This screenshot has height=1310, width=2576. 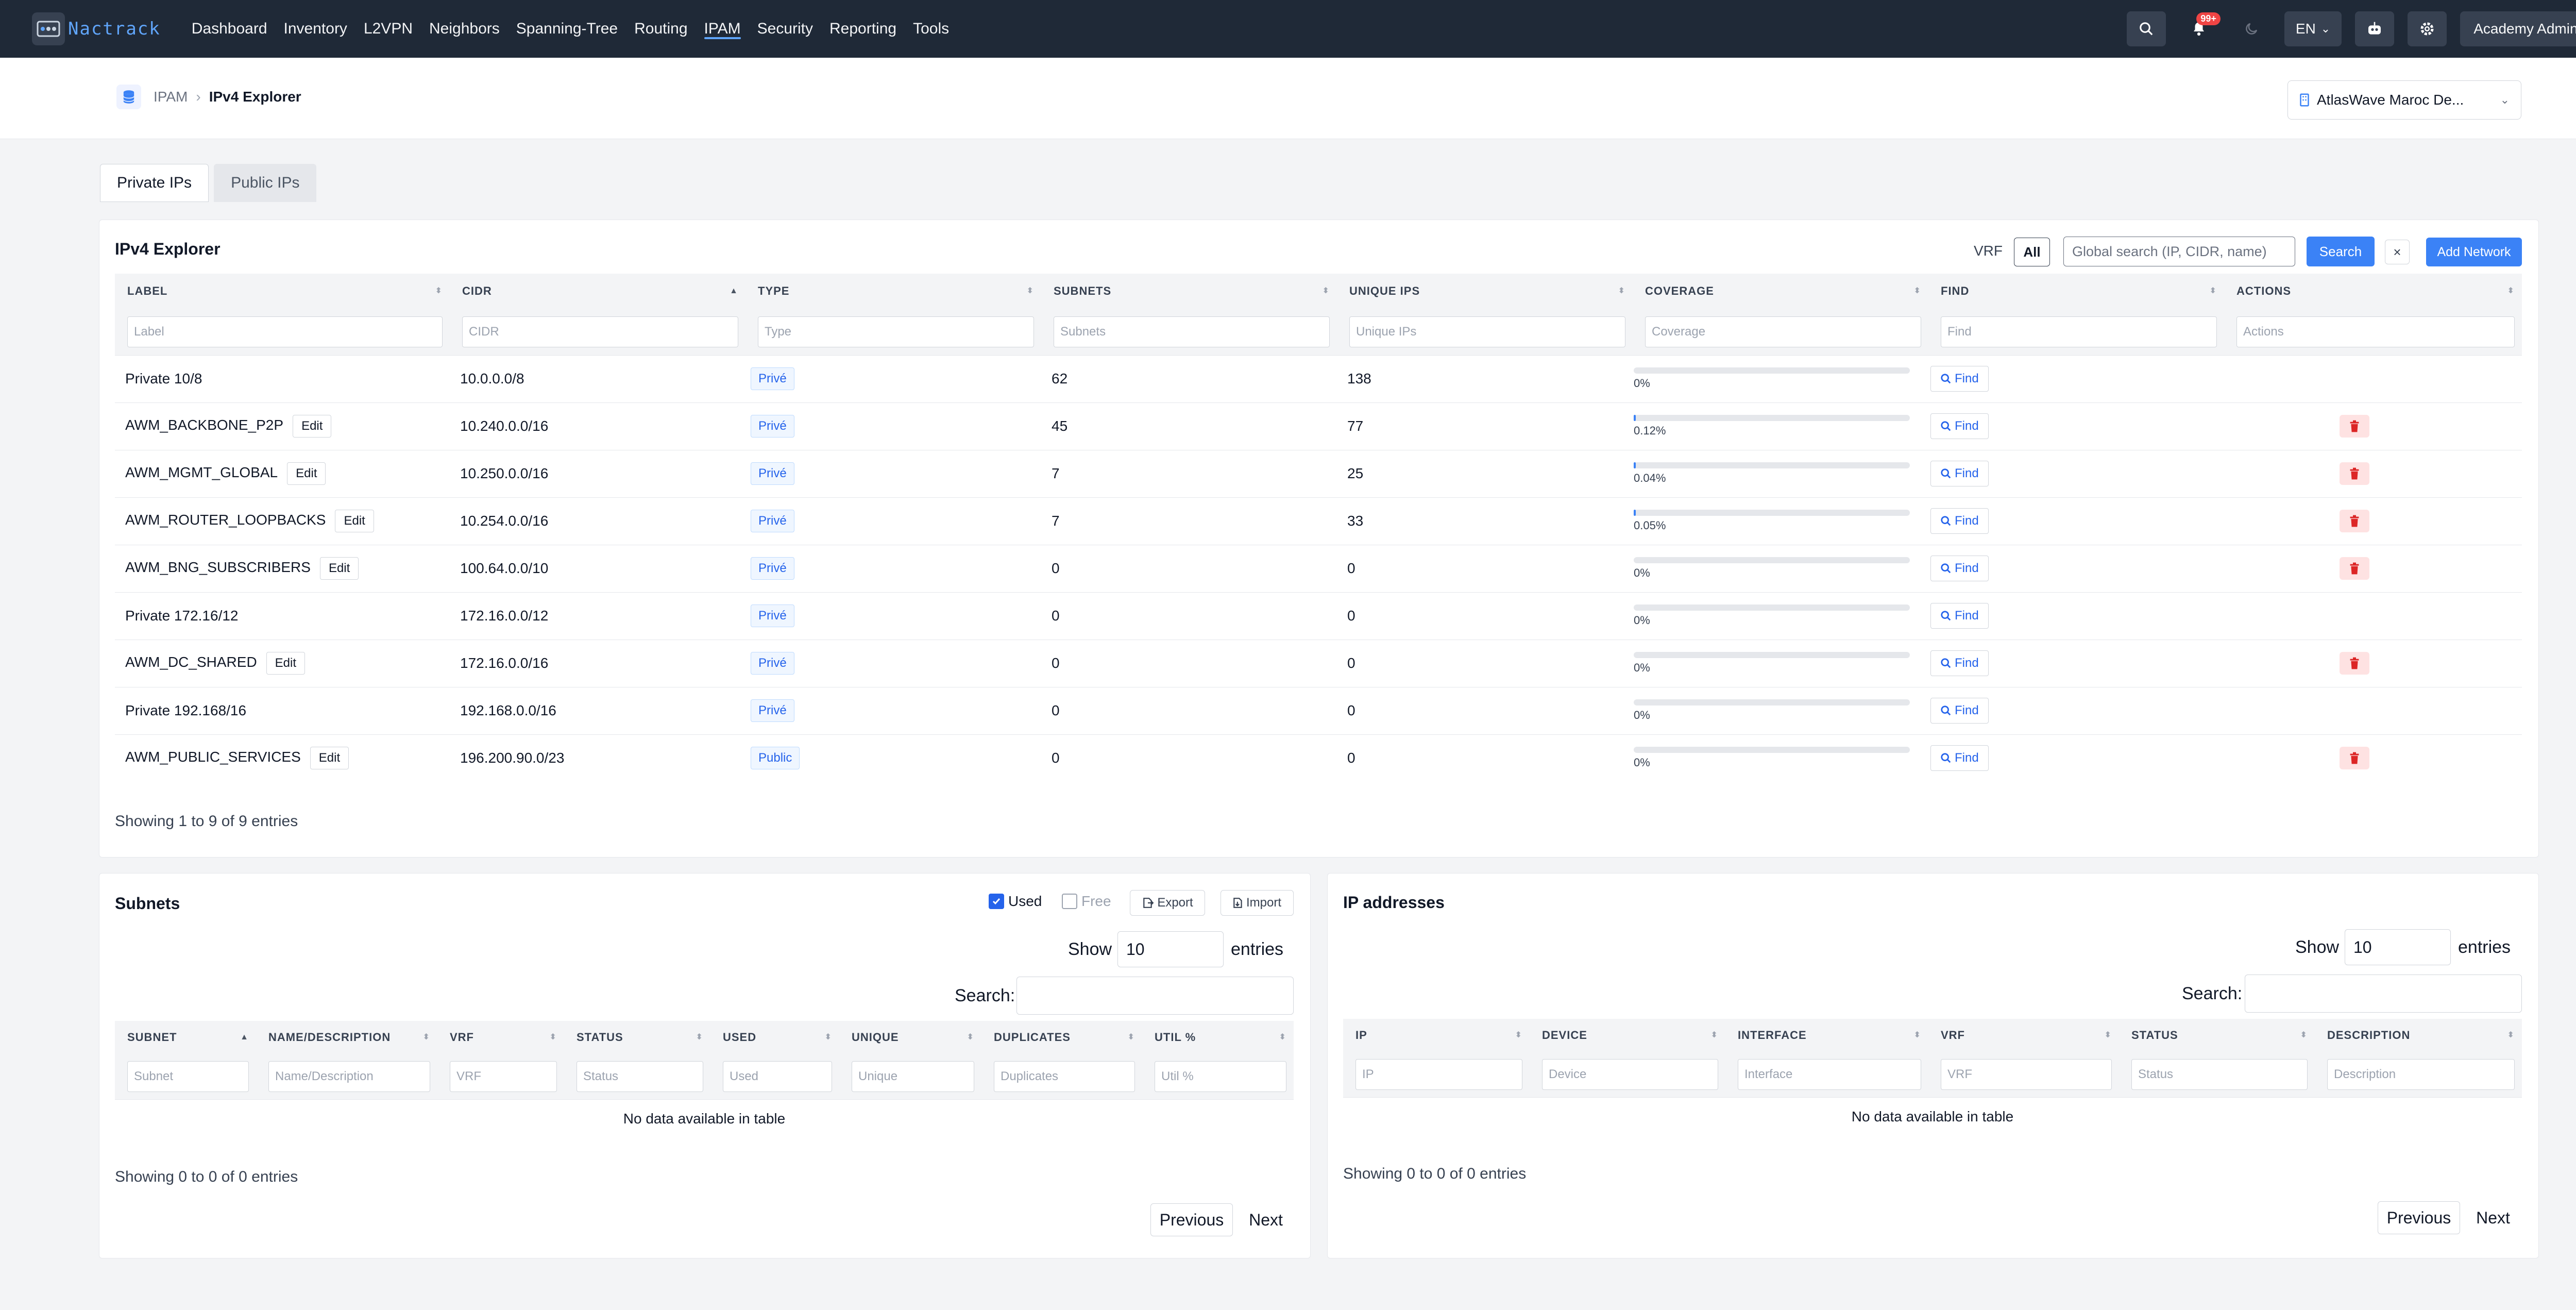 What do you see at coordinates (774, 1037) in the screenshot?
I see `column-header-used: USED ⬍` at bounding box center [774, 1037].